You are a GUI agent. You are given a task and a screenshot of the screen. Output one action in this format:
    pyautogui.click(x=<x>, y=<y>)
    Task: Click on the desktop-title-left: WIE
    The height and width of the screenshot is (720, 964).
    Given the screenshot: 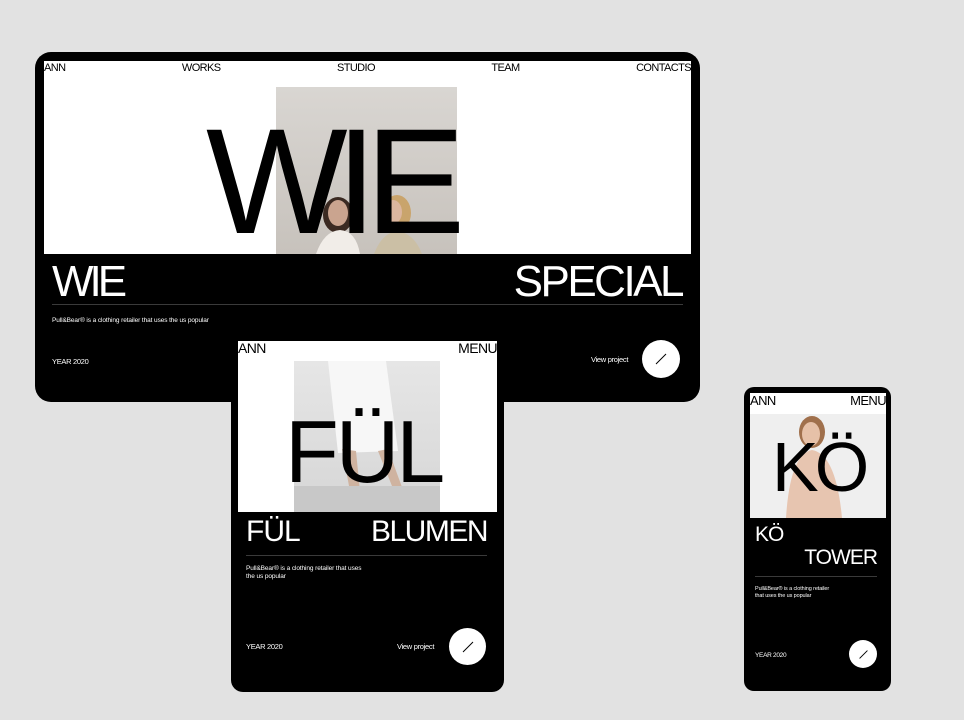 What is the action you would take?
    pyautogui.click(x=89, y=281)
    